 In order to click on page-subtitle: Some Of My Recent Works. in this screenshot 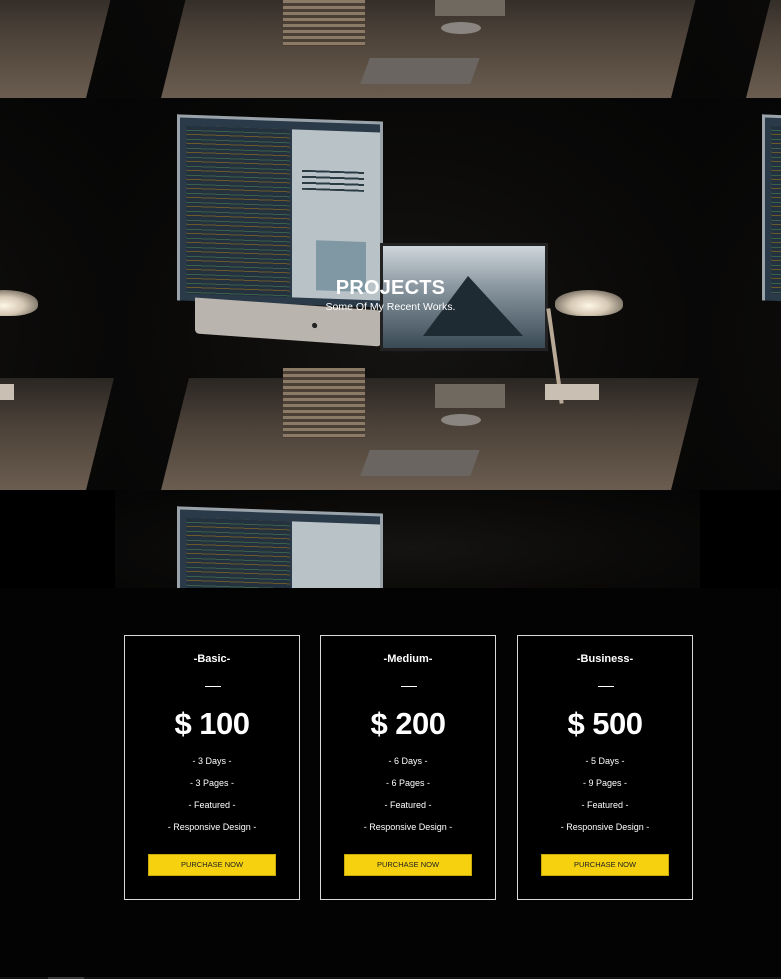, I will do `click(390, 307)`.